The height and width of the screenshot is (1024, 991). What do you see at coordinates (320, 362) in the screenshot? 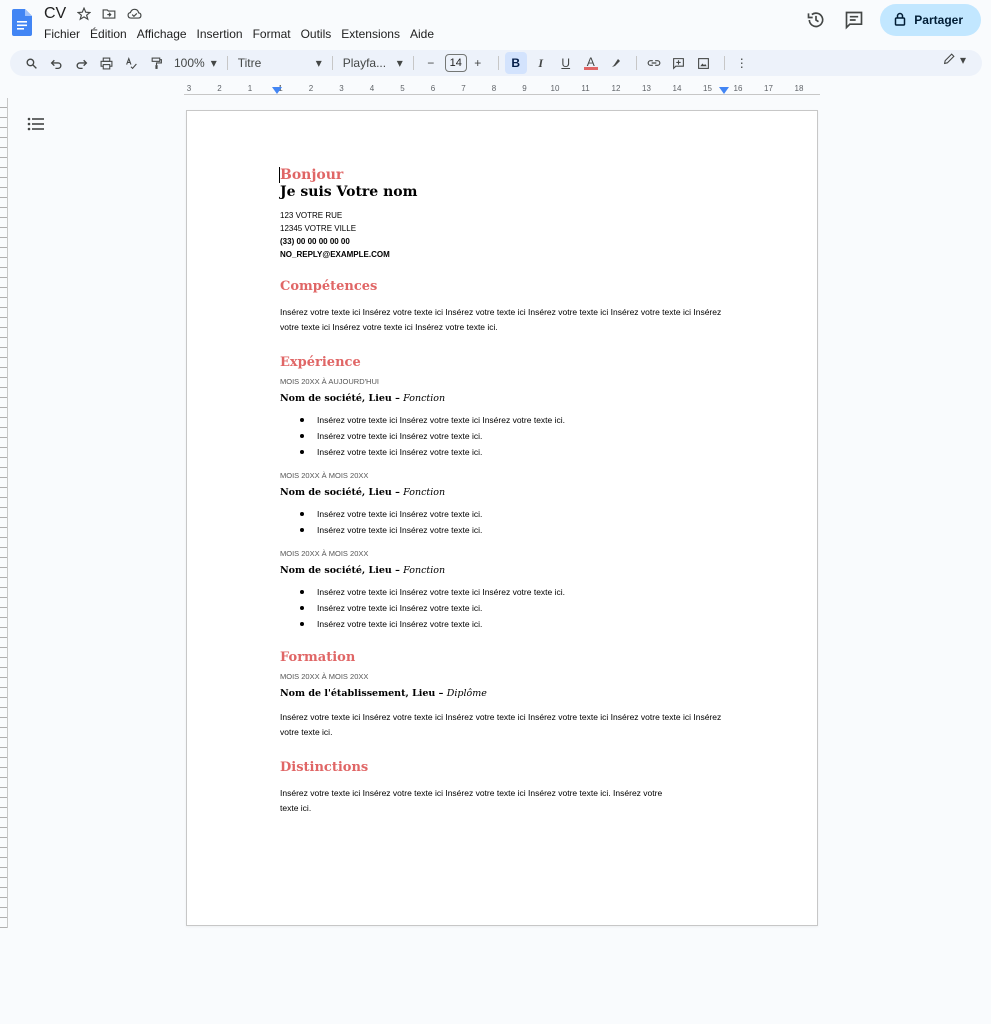
I see `experience-heading: Expérience` at bounding box center [320, 362].